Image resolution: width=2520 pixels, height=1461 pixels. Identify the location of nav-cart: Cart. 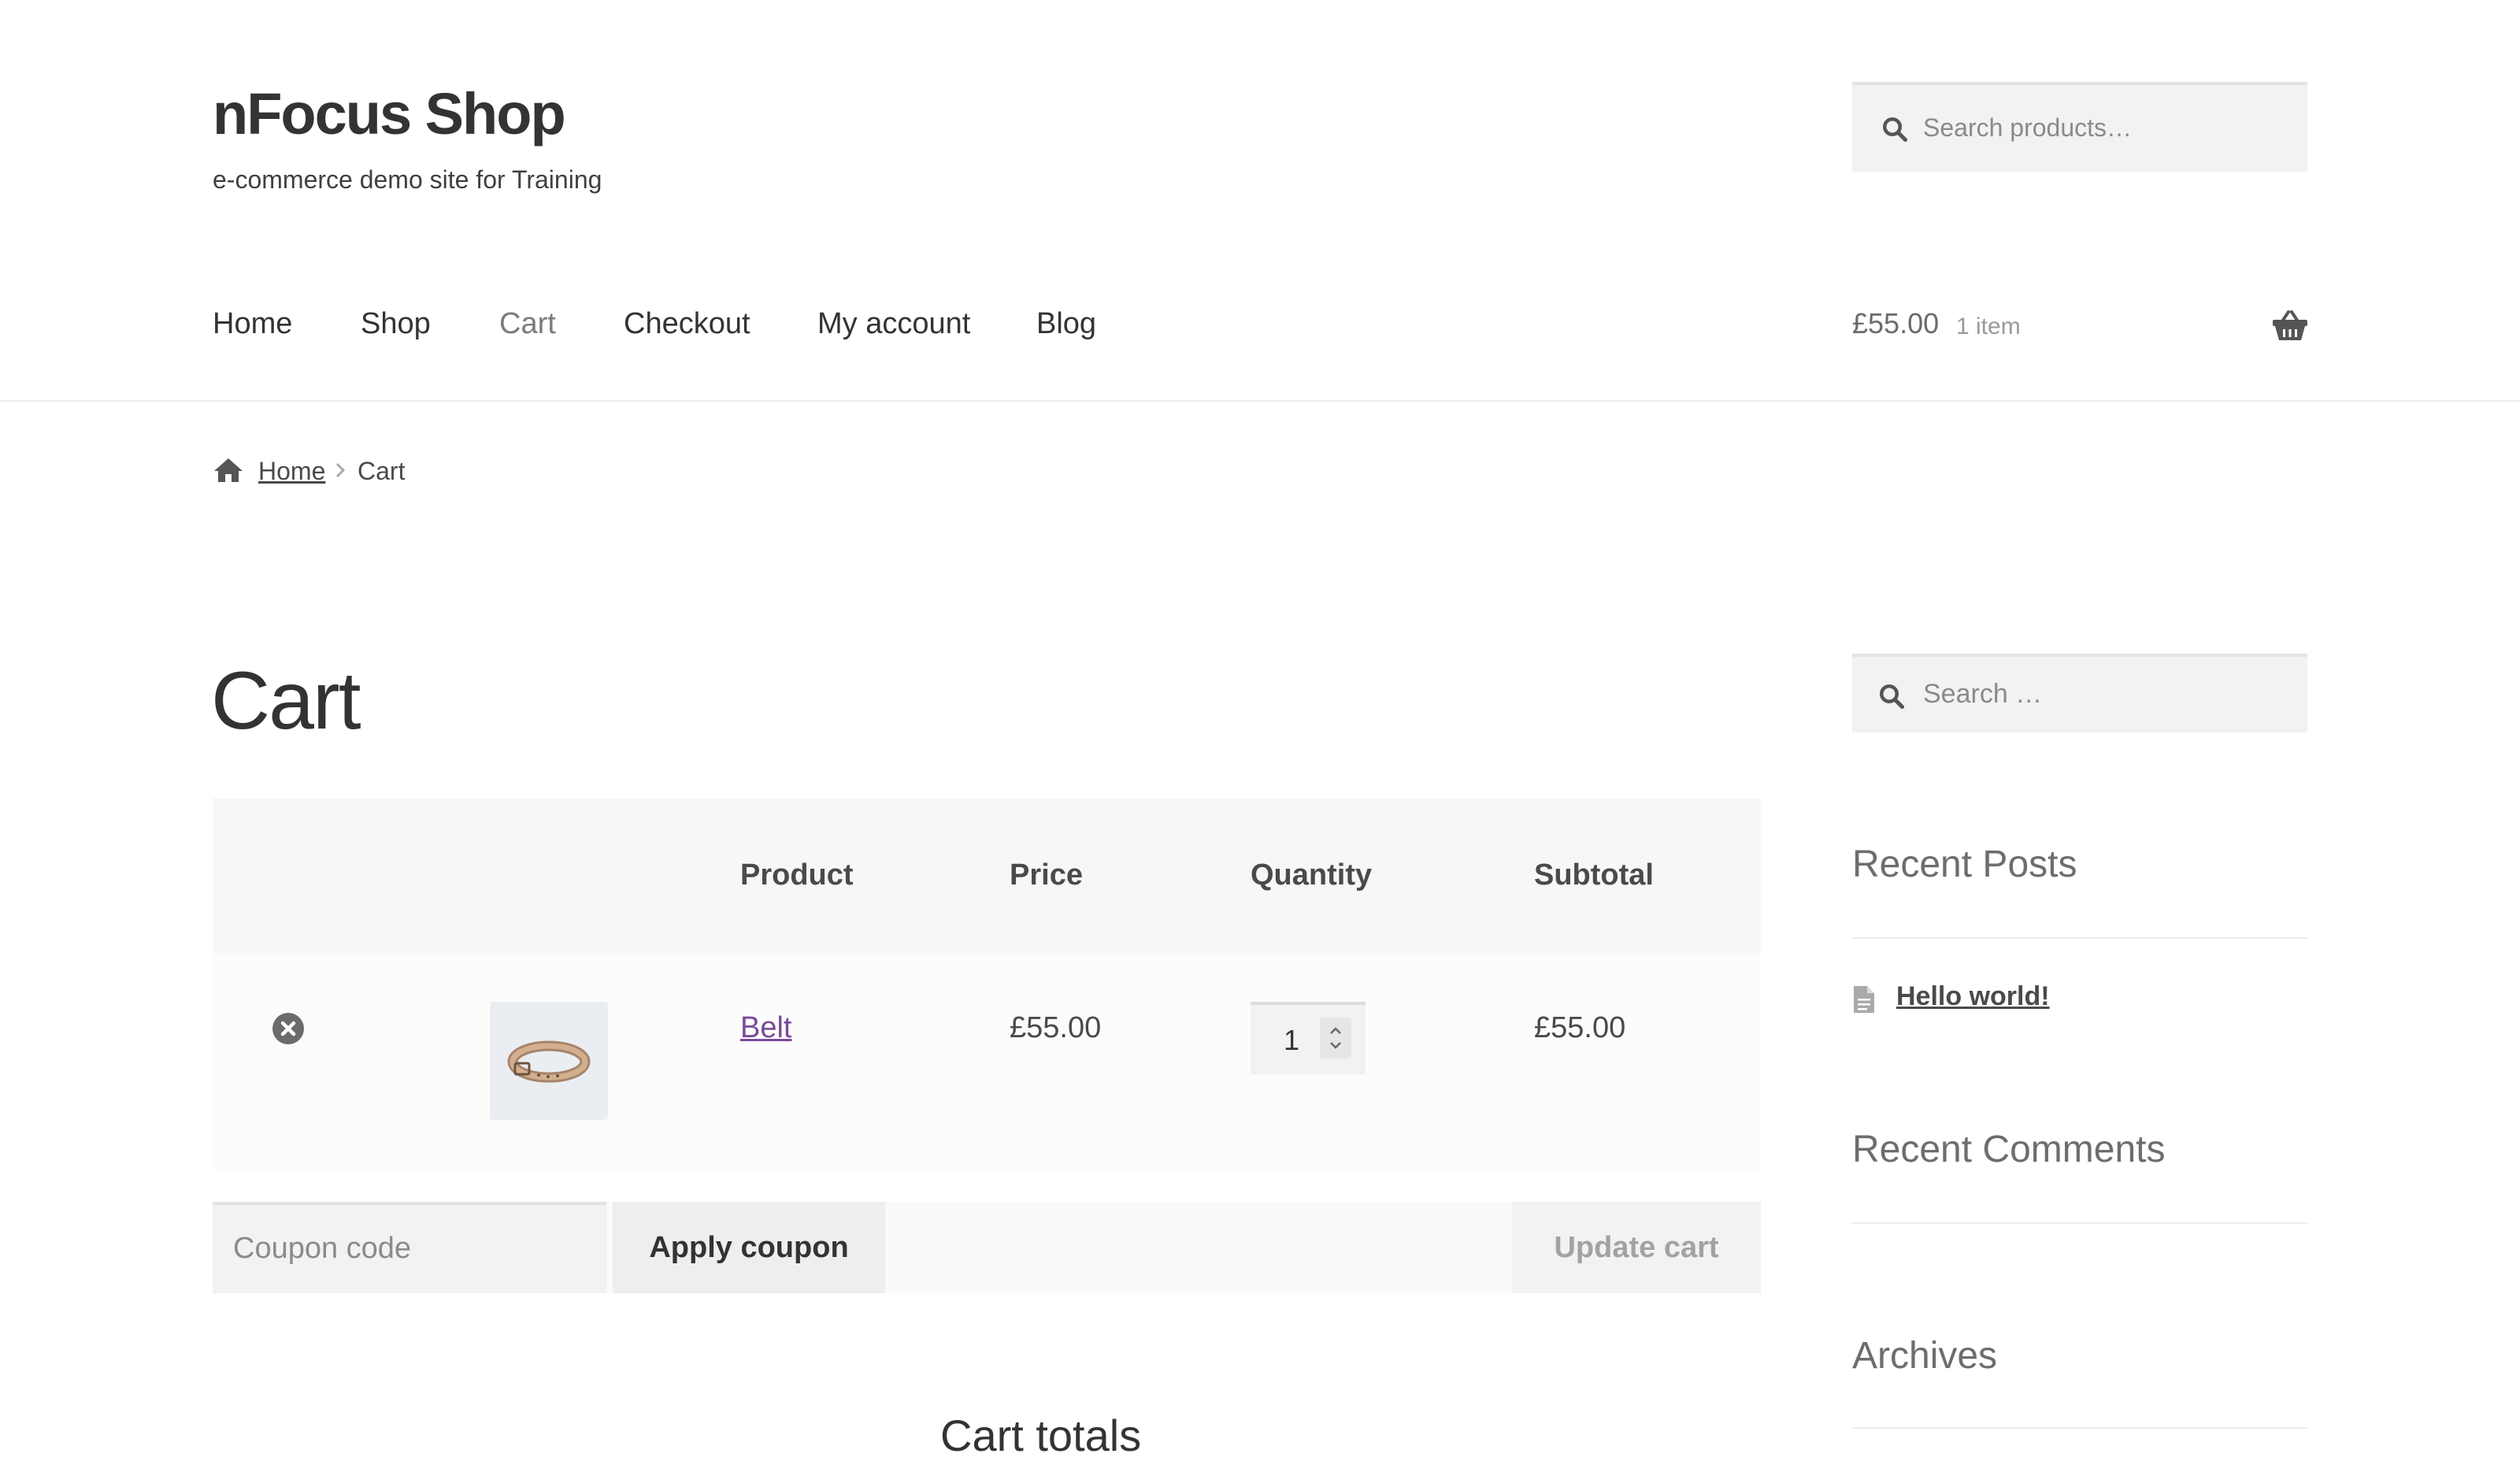
(527, 324).